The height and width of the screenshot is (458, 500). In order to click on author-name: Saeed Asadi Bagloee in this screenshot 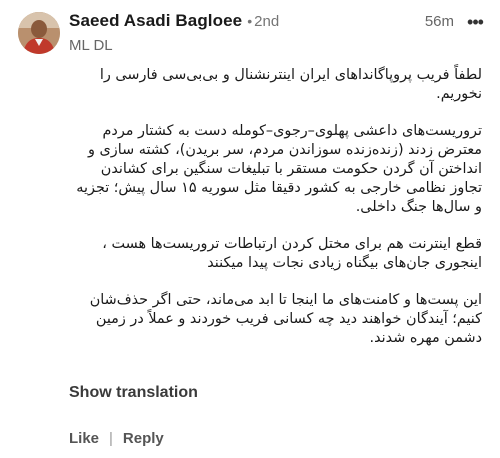, I will do `click(155, 20)`.